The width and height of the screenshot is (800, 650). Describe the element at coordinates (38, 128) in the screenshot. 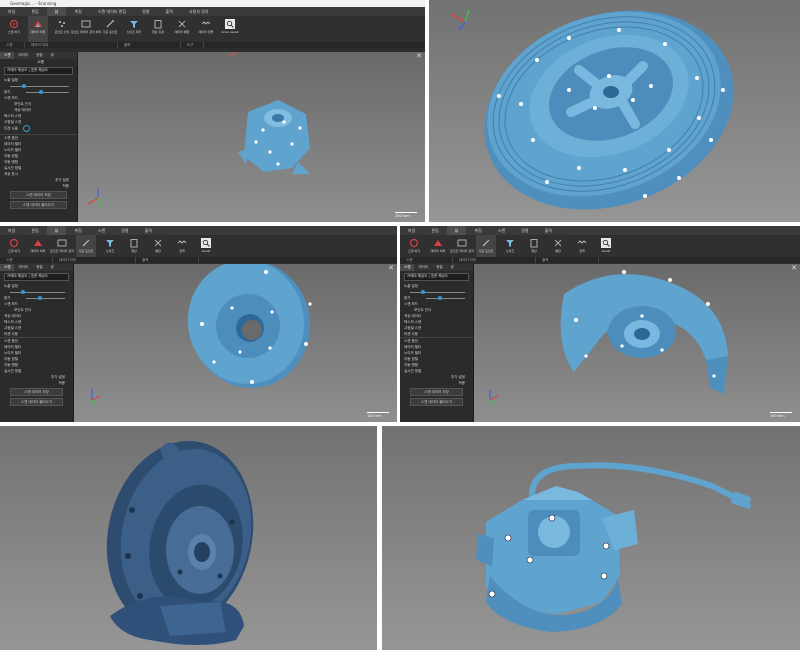

I see `option-item: 타겟 사용` at that location.